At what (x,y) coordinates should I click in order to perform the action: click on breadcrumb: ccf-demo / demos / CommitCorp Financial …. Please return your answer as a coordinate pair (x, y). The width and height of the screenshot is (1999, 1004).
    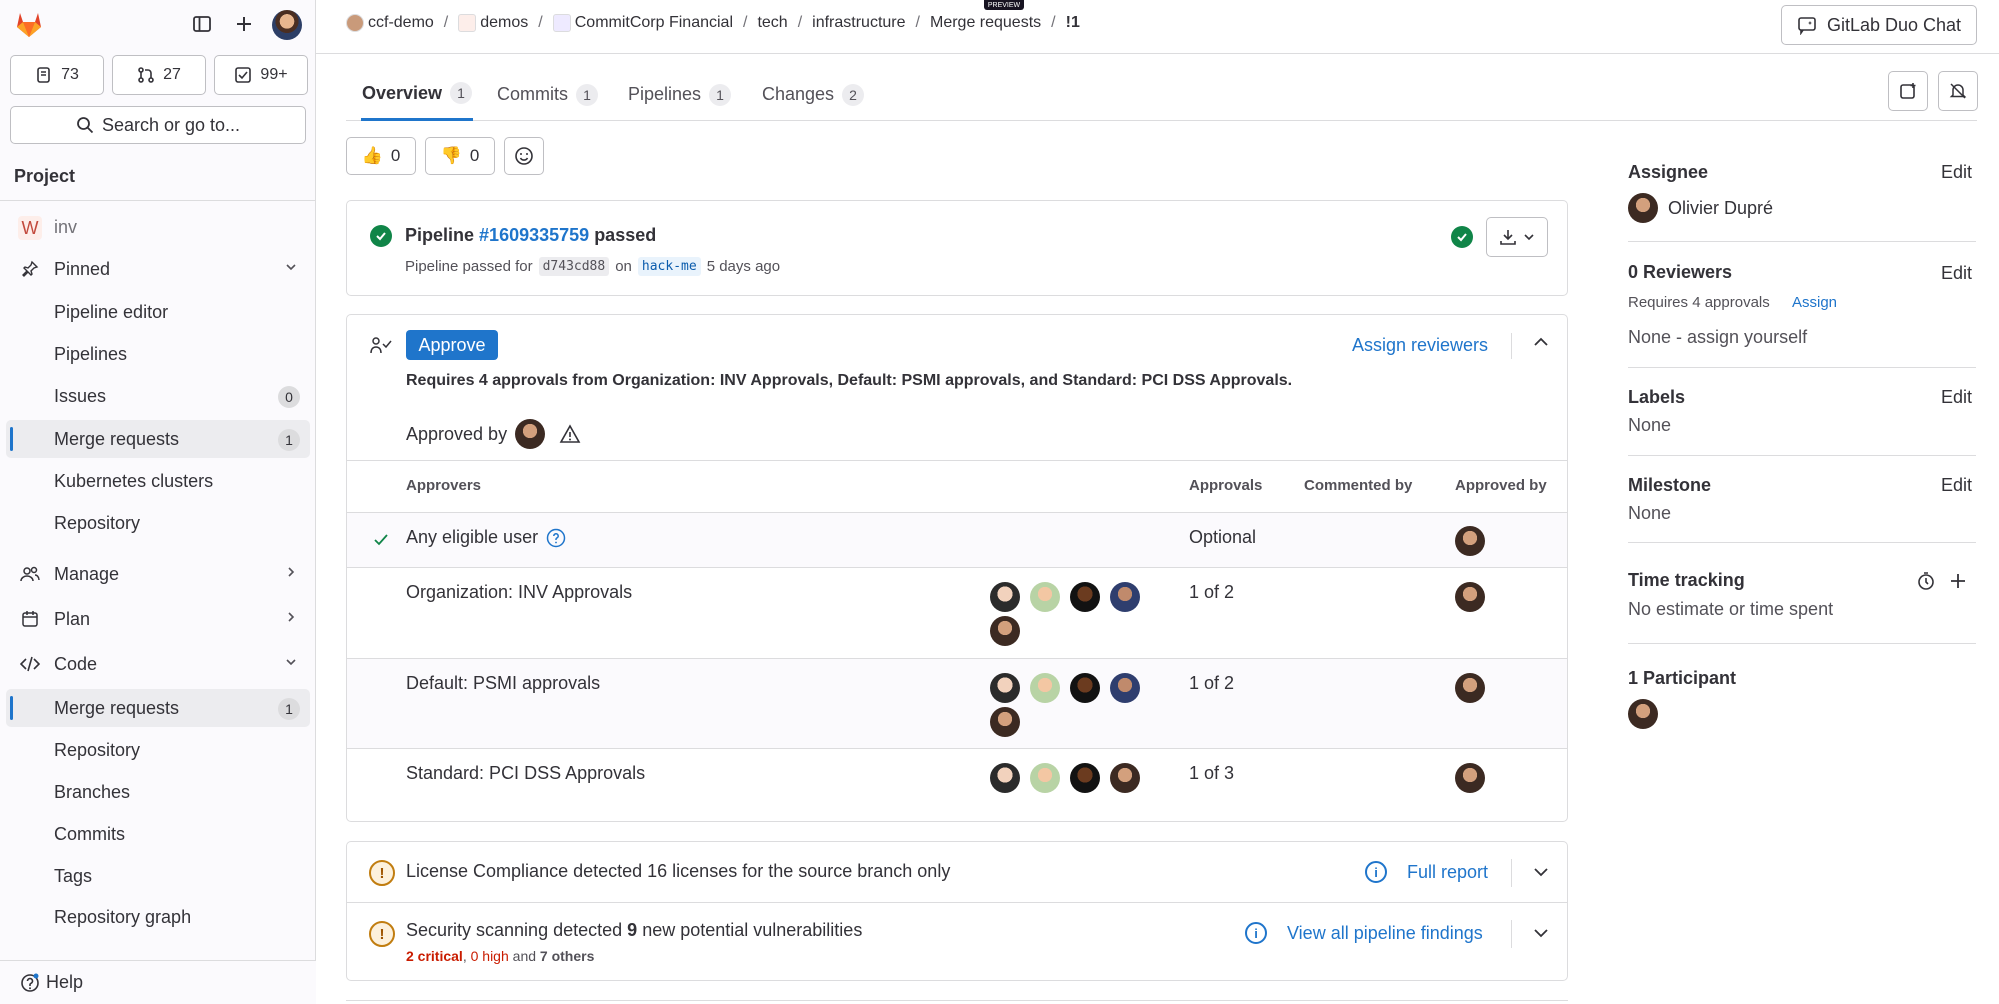
    Looking at the image, I should click on (713, 23).